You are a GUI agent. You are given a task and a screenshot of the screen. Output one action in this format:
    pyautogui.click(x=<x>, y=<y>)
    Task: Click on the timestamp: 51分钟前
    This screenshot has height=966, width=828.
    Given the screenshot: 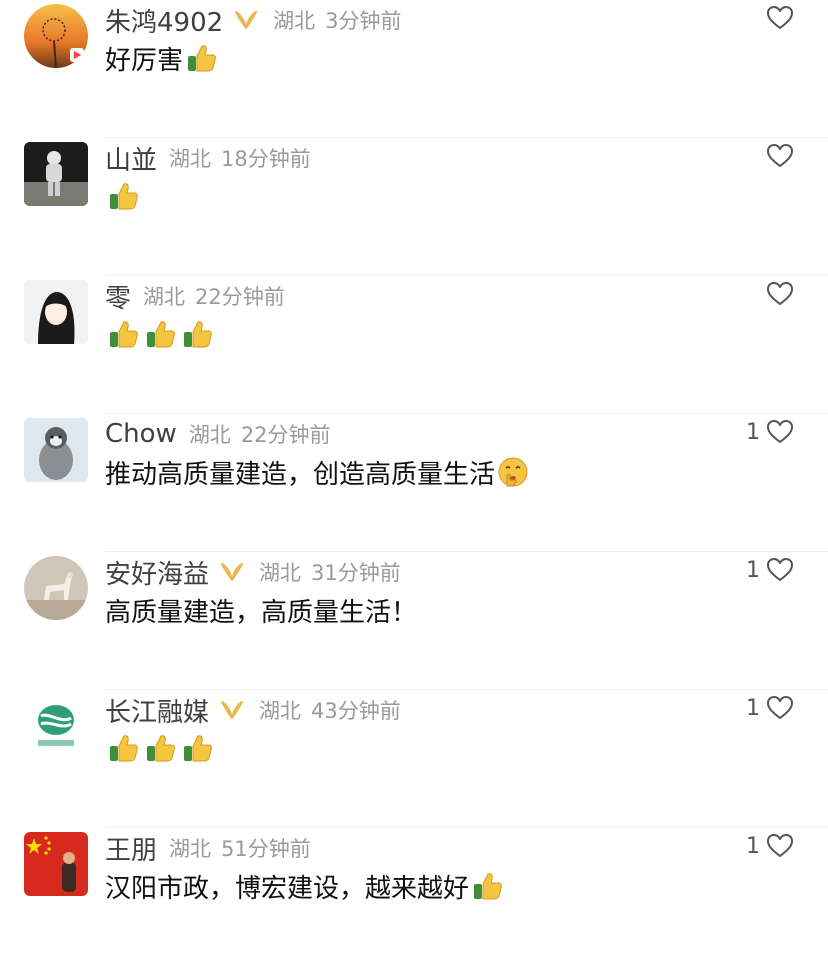 What is the action you would take?
    pyautogui.click(x=266, y=849)
    